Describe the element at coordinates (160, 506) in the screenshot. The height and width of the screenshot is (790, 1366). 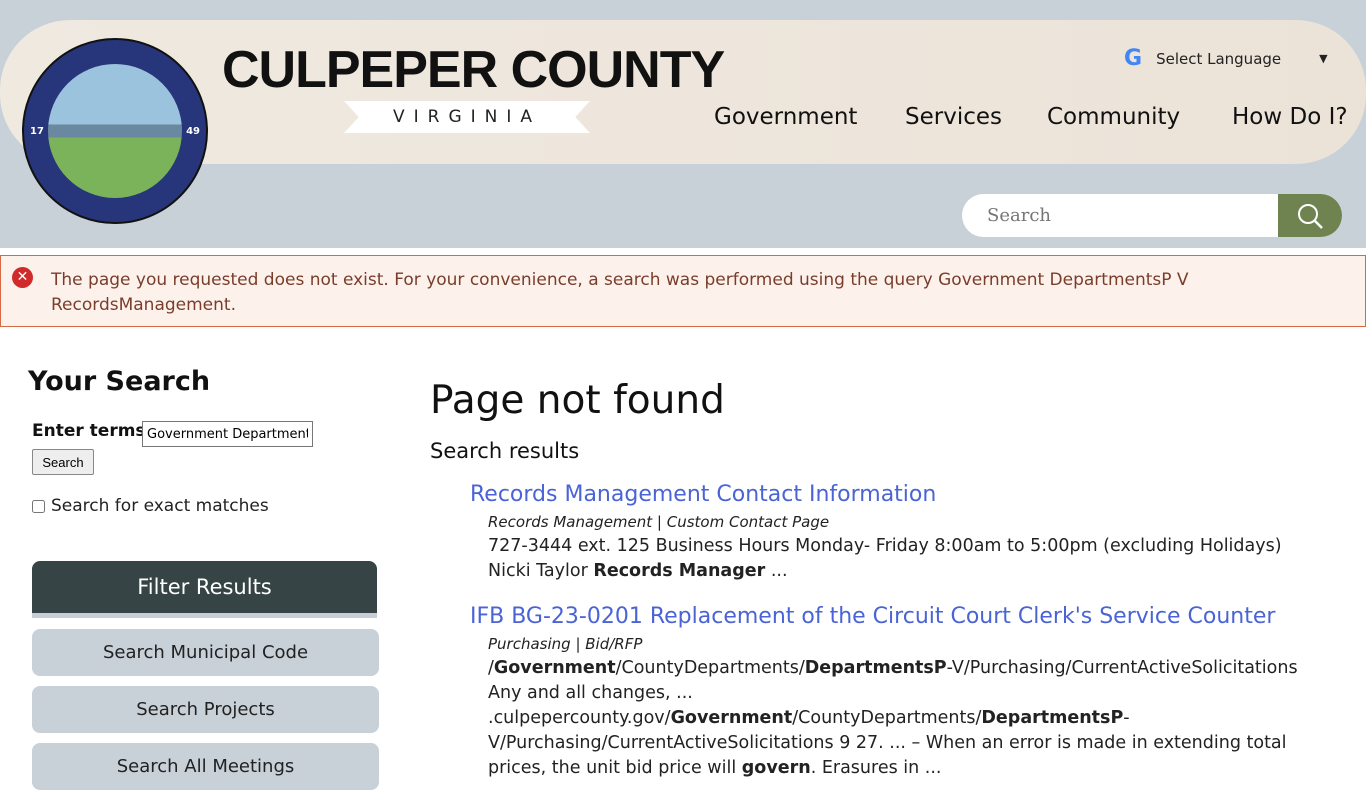
I see `exact-match-label: Search for exact matches` at that location.